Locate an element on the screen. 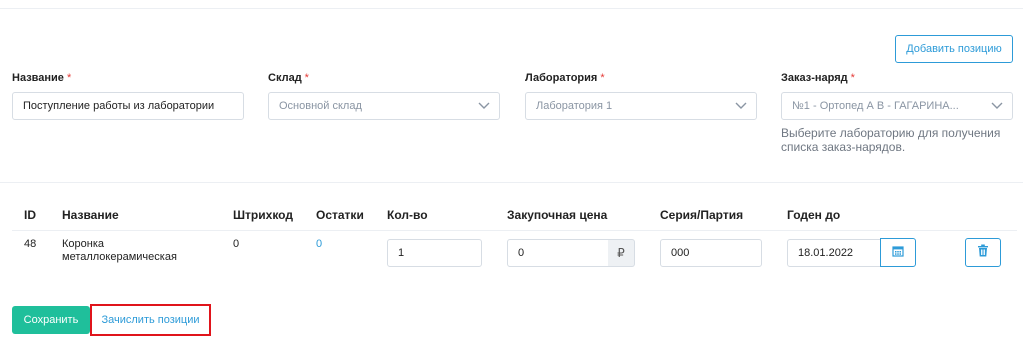 This screenshot has height=345, width=1023. top-divider is located at coordinates (511, 8).